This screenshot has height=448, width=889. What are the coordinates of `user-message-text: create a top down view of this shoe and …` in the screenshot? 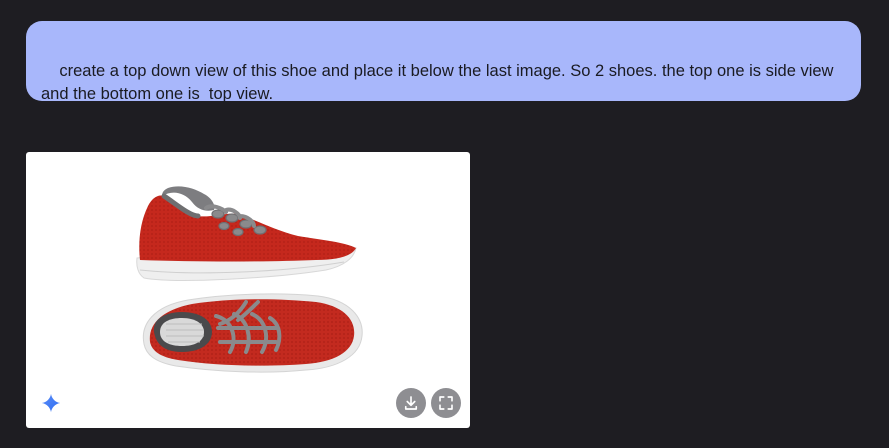 It's located at (440, 82).